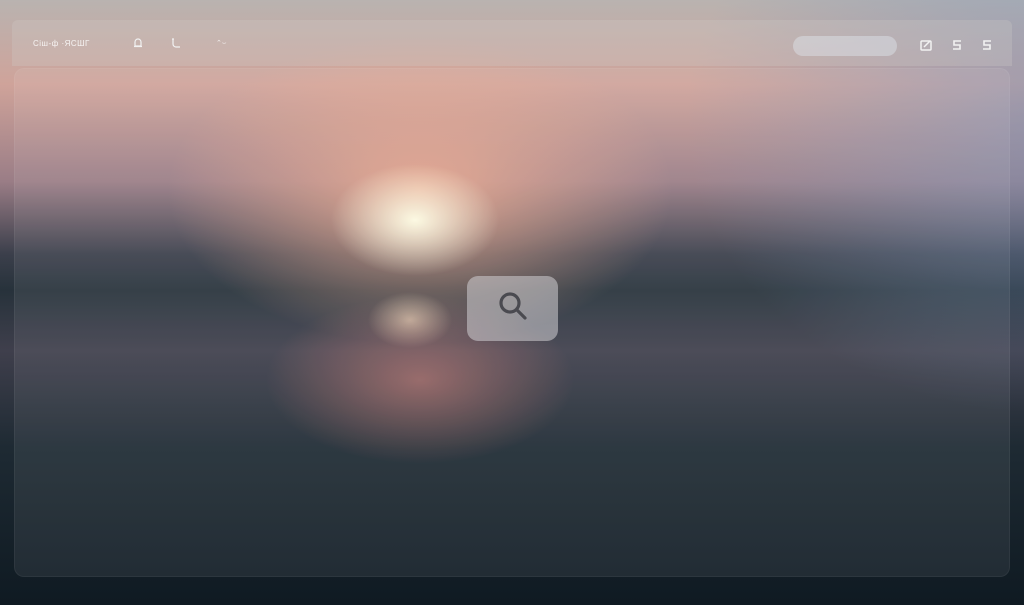 The height and width of the screenshot is (605, 1024). I want to click on search-icon, so click(513, 308).